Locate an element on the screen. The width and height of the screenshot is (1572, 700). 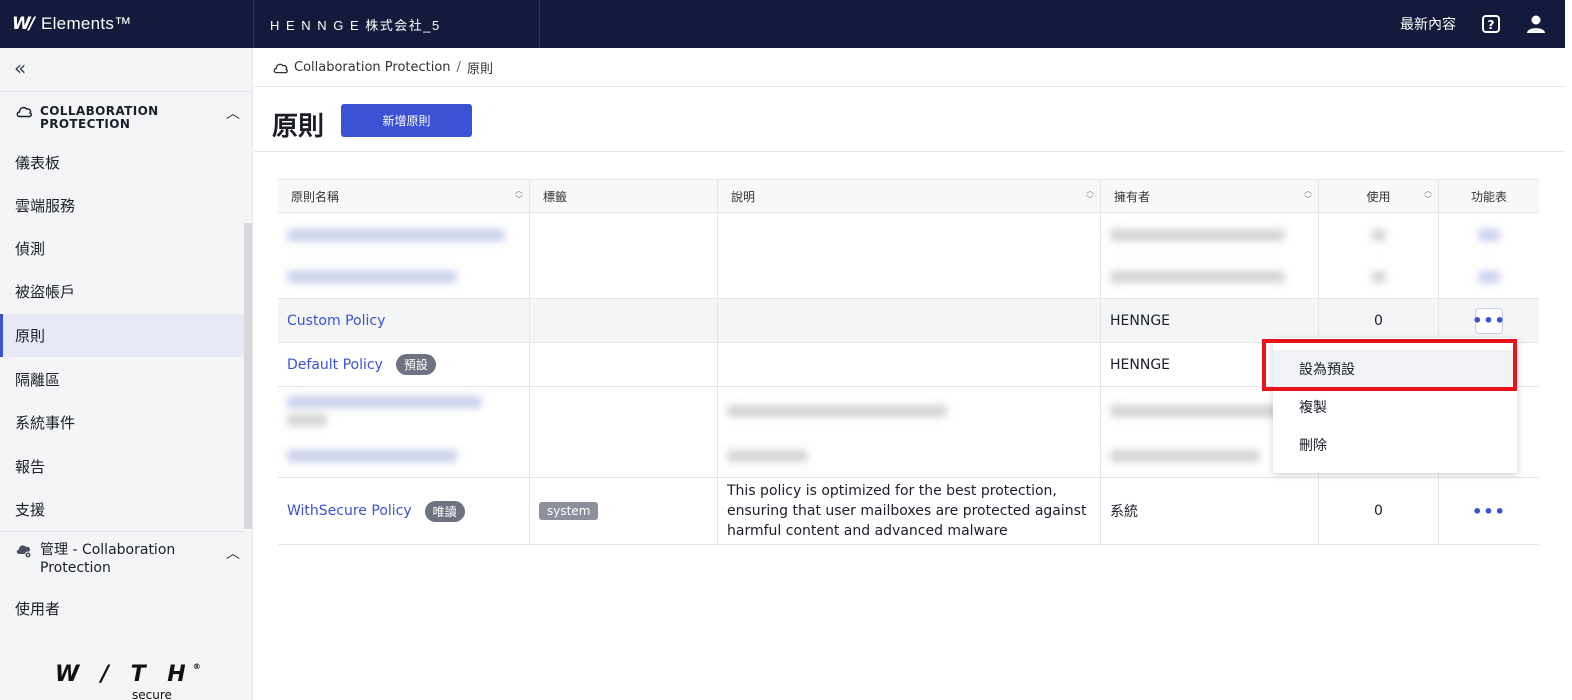
column-header-tags: 標籤 is located at coordinates (624, 196).